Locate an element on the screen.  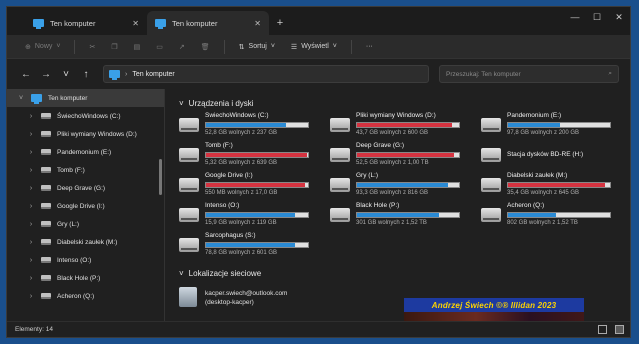
sidebar-item: › Deep Grave (G:) is located at coordinates (85, 188).